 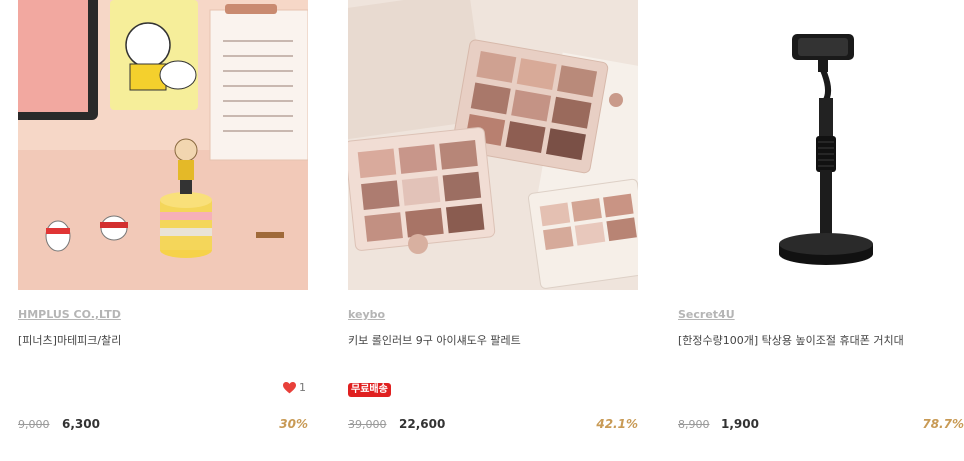 I want to click on discount-rate: 30%, so click(x=293, y=424).